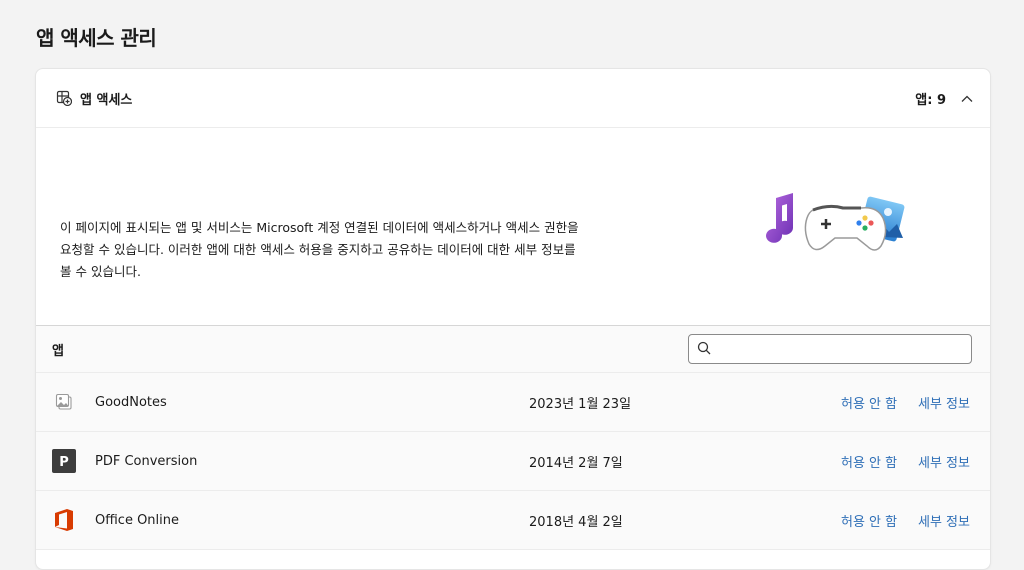 Image resolution: width=1024 pixels, height=570 pixels. Describe the element at coordinates (131, 402) in the screenshot. I see `app-name: GoodNotes` at that location.